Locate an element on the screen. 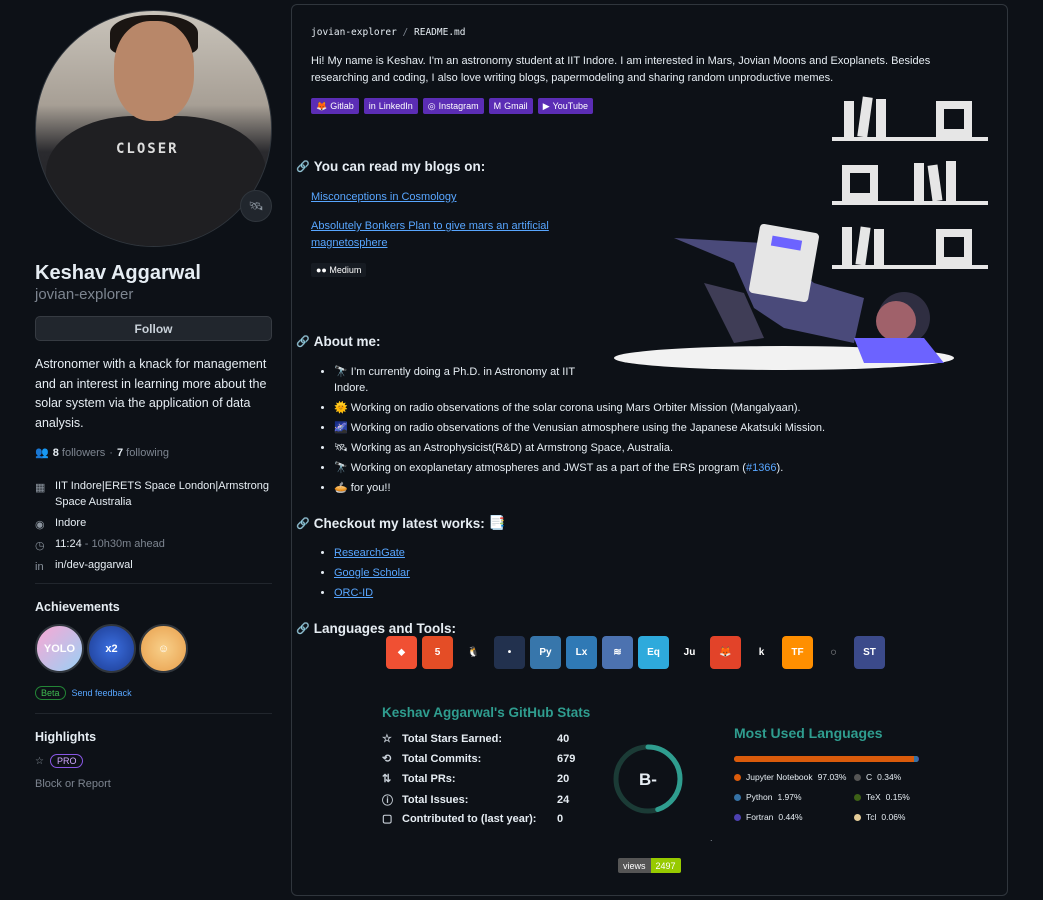  gmail-shield: M Gmail is located at coordinates (510, 106).